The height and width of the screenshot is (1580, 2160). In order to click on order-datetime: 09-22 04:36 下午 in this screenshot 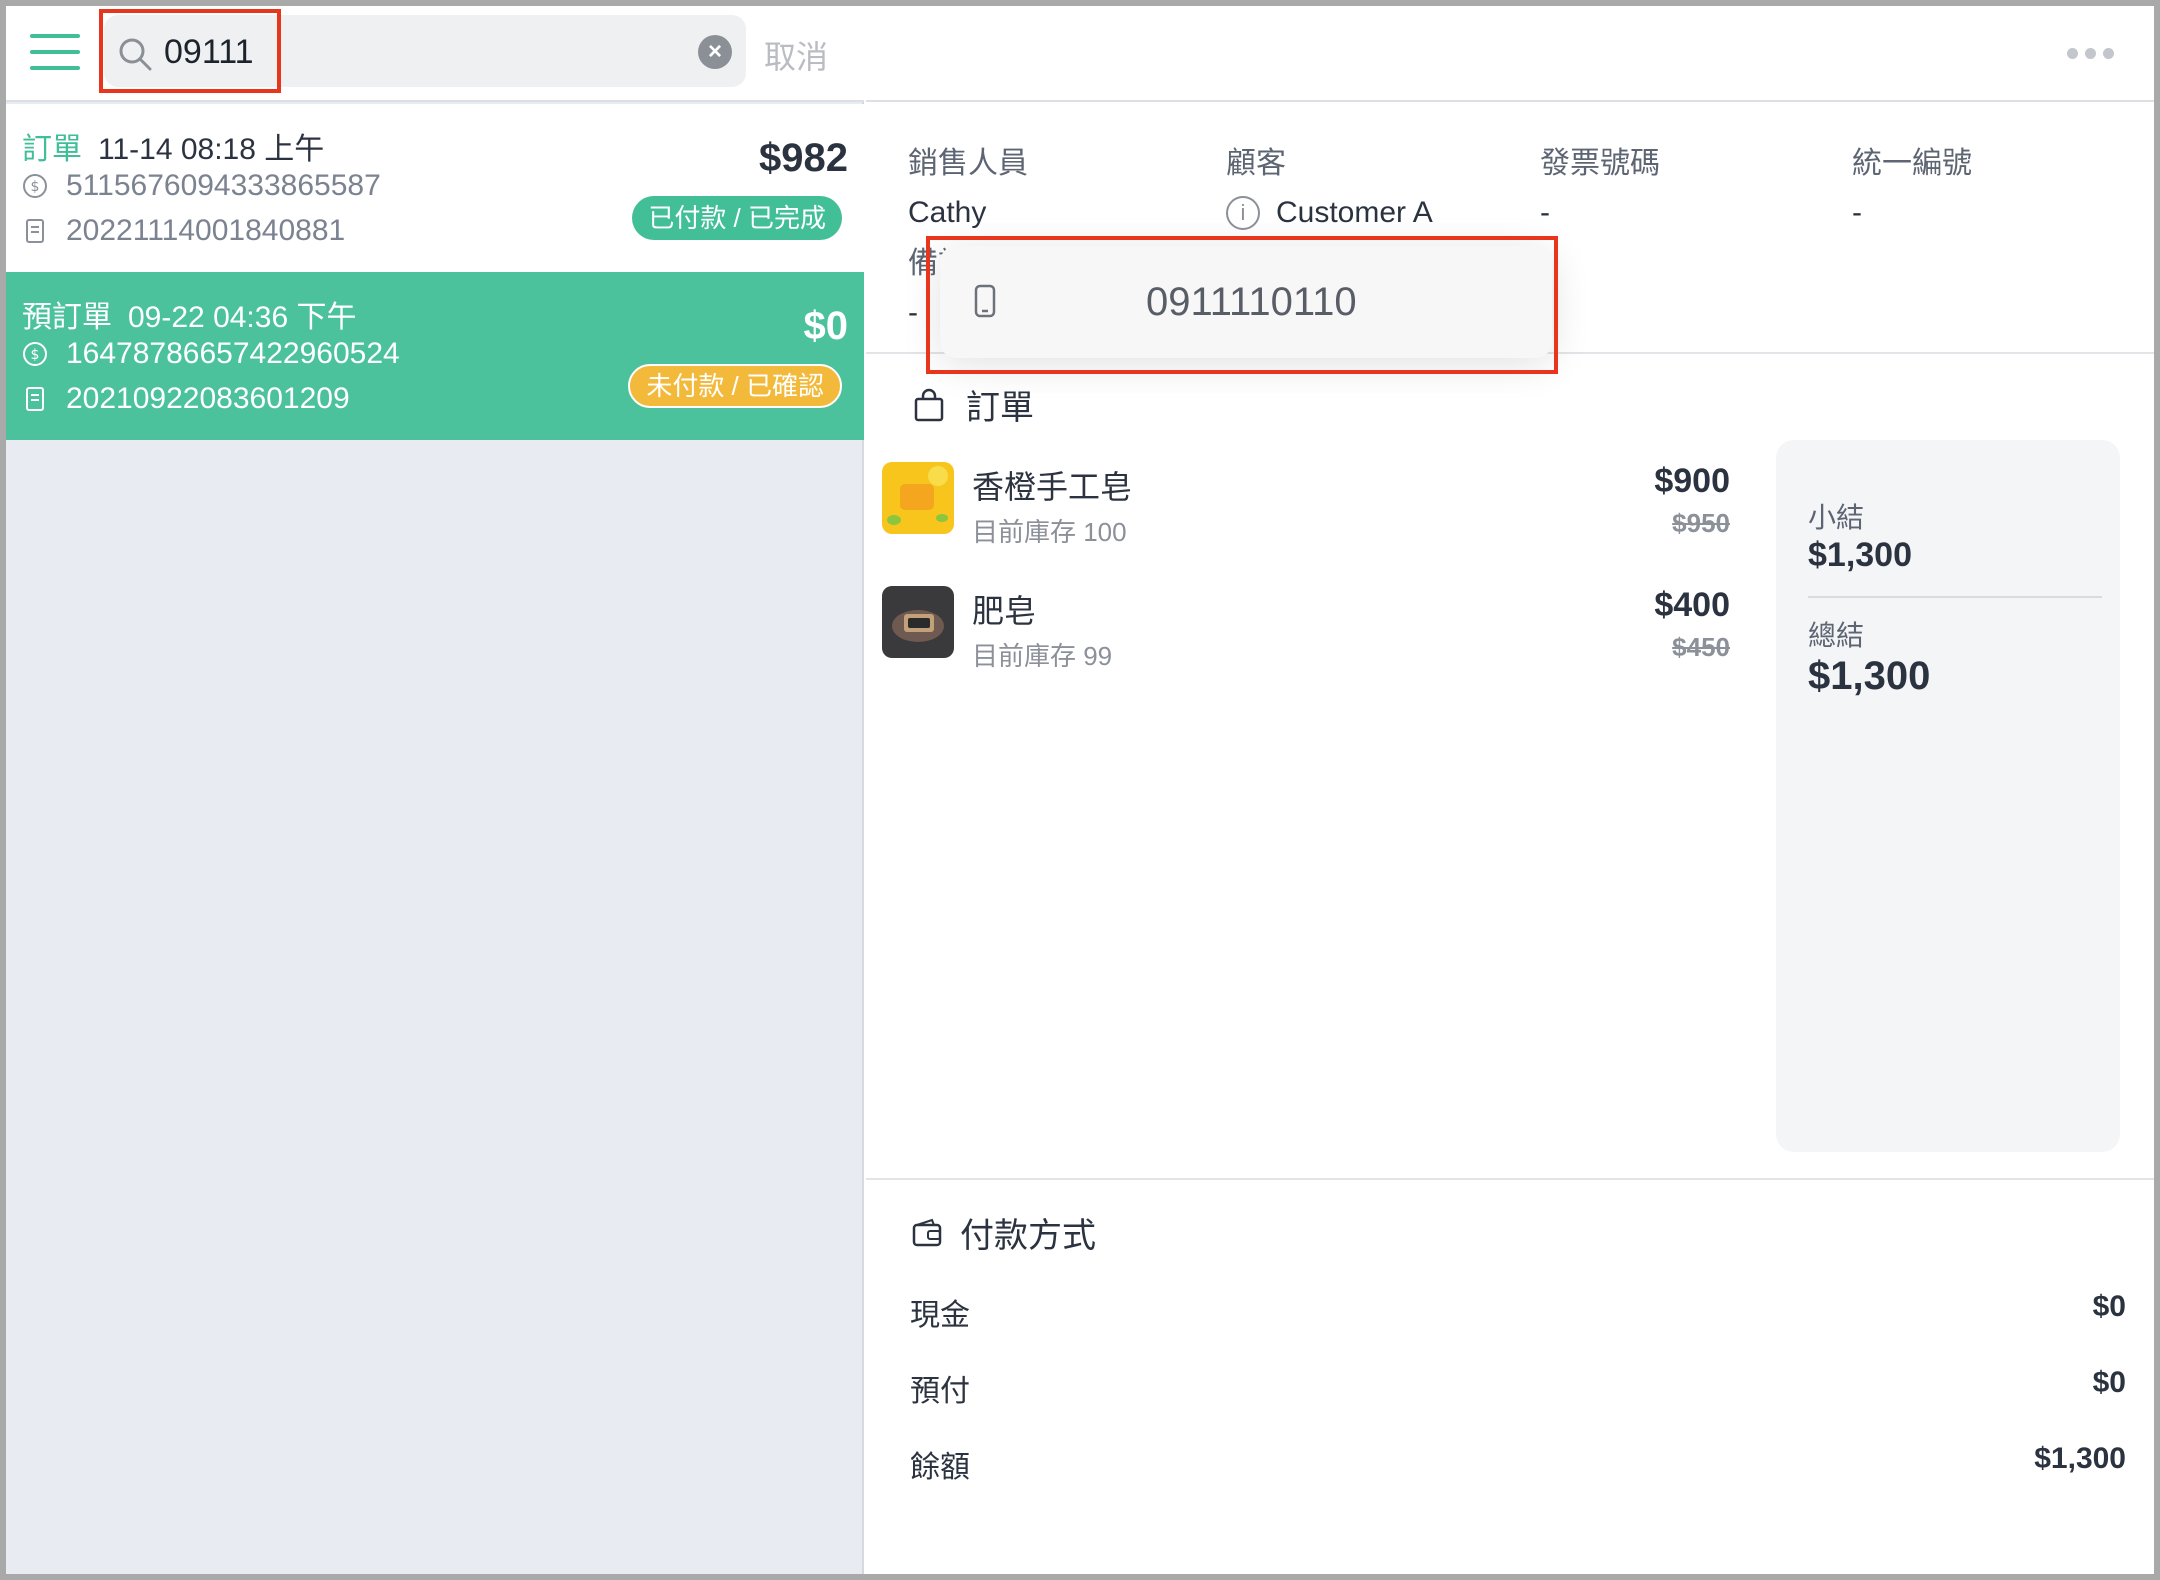, I will do `click(242, 317)`.